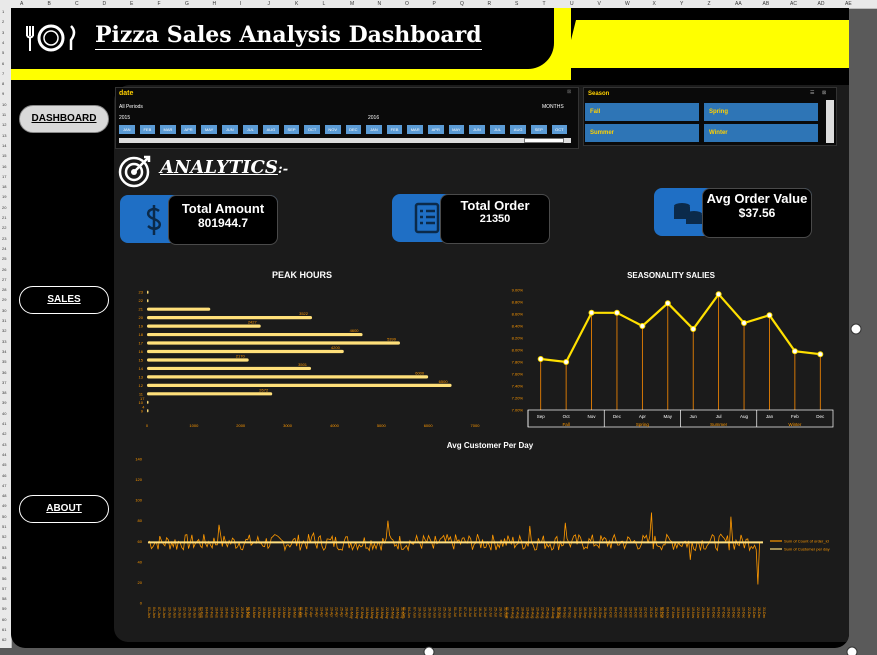 The image size is (877, 655). What do you see at coordinates (694, 416) in the screenshot?
I see `x-tick-label: Jun` at bounding box center [694, 416].